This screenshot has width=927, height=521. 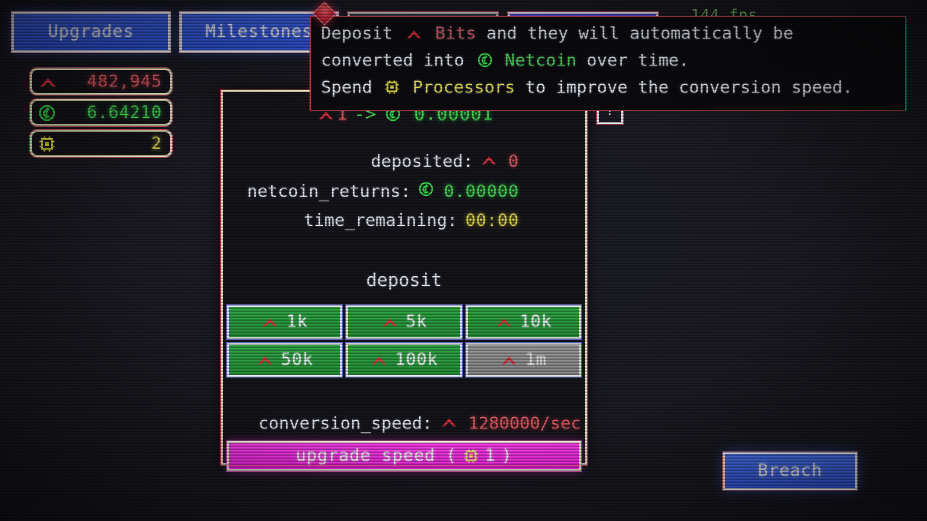 I want to click on breach-button-label: Breach, so click(x=790, y=471).